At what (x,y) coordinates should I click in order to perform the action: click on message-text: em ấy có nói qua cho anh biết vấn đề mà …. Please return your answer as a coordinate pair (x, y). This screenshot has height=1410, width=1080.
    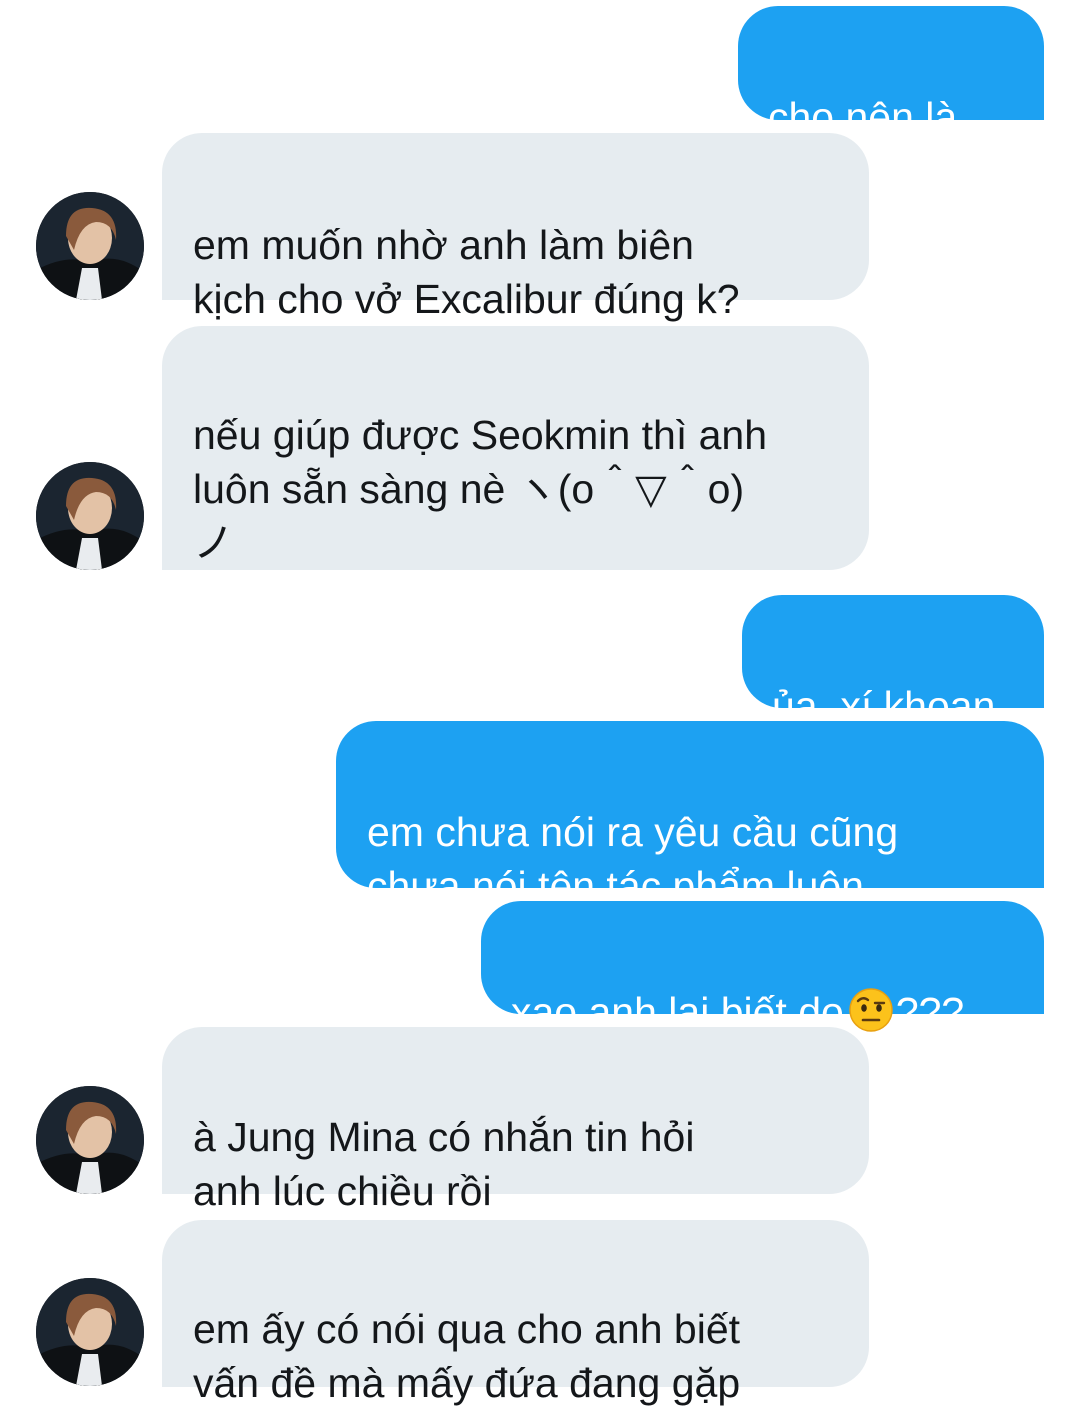
    Looking at the image, I should click on (467, 1356).